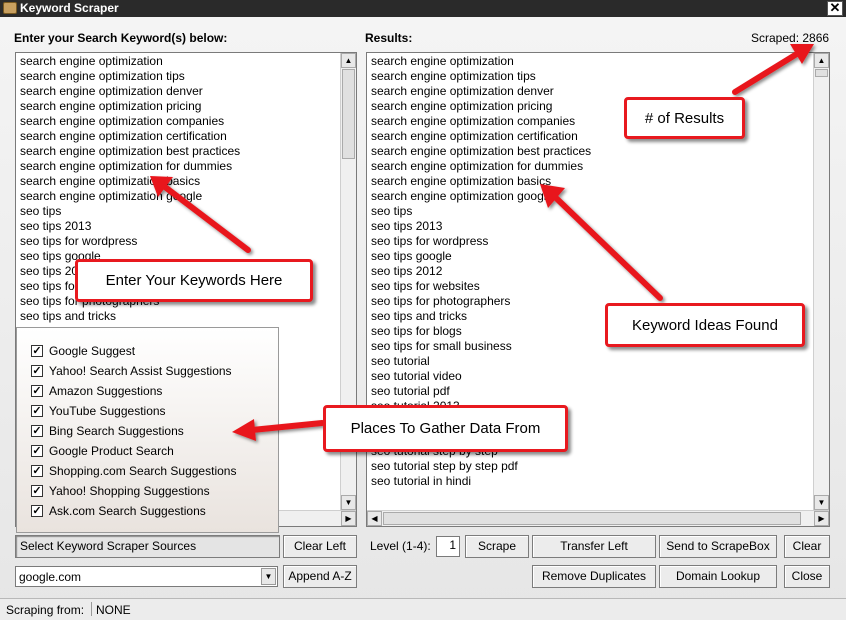 The height and width of the screenshot is (620, 846). What do you see at coordinates (591, 376) in the screenshot?
I see `list-item: seo tutorial video` at bounding box center [591, 376].